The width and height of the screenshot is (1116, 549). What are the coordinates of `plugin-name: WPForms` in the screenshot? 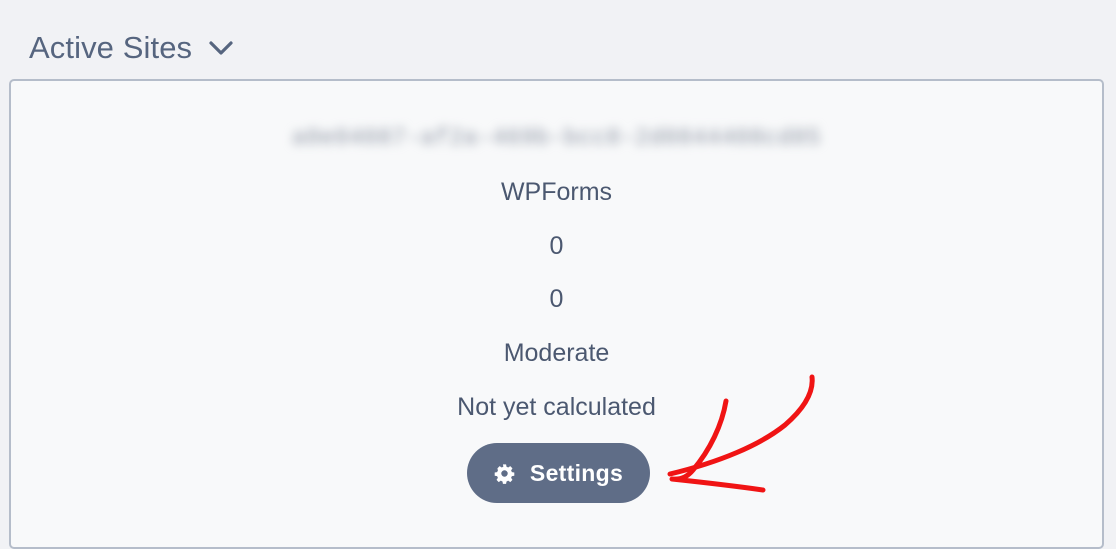 It's located at (556, 192).